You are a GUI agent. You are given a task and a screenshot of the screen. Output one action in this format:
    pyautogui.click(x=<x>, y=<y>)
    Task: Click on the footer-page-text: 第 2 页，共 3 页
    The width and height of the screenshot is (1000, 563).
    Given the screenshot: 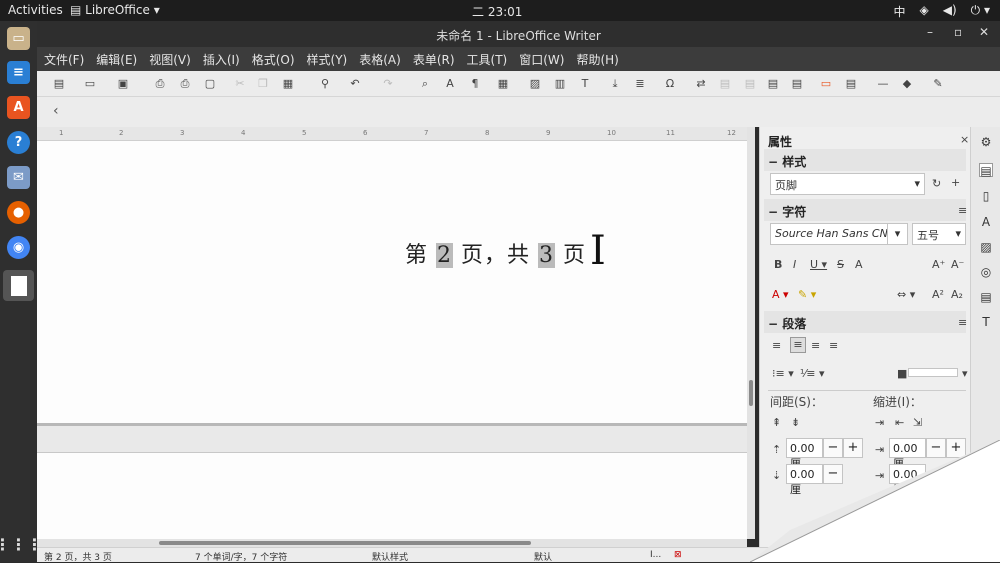 What is the action you would take?
    pyautogui.click(x=495, y=253)
    